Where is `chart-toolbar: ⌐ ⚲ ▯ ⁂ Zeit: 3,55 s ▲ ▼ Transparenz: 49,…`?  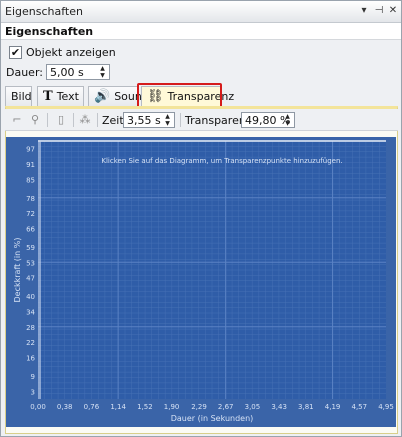
chart-toolbar: ⌐ ⚲ ▯ ⁂ Zeit: 3,55 s ▲ ▼ Transparenz: 49,… is located at coordinates (201, 120).